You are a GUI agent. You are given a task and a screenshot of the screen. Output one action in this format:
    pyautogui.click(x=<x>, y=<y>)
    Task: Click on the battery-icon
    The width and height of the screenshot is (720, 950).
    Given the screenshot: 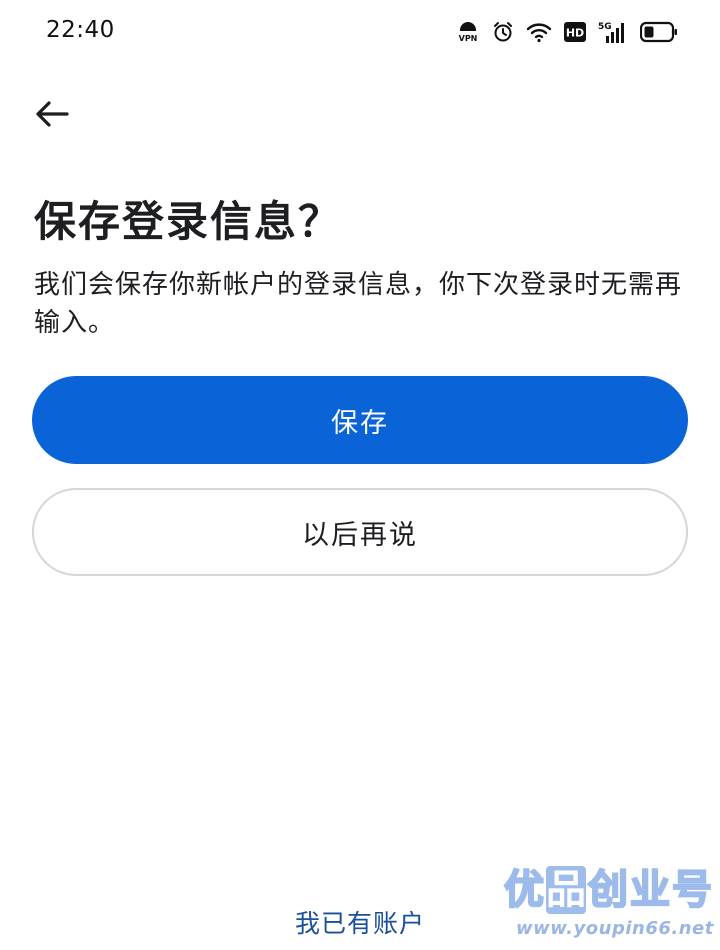 What is the action you would take?
    pyautogui.click(x=659, y=32)
    